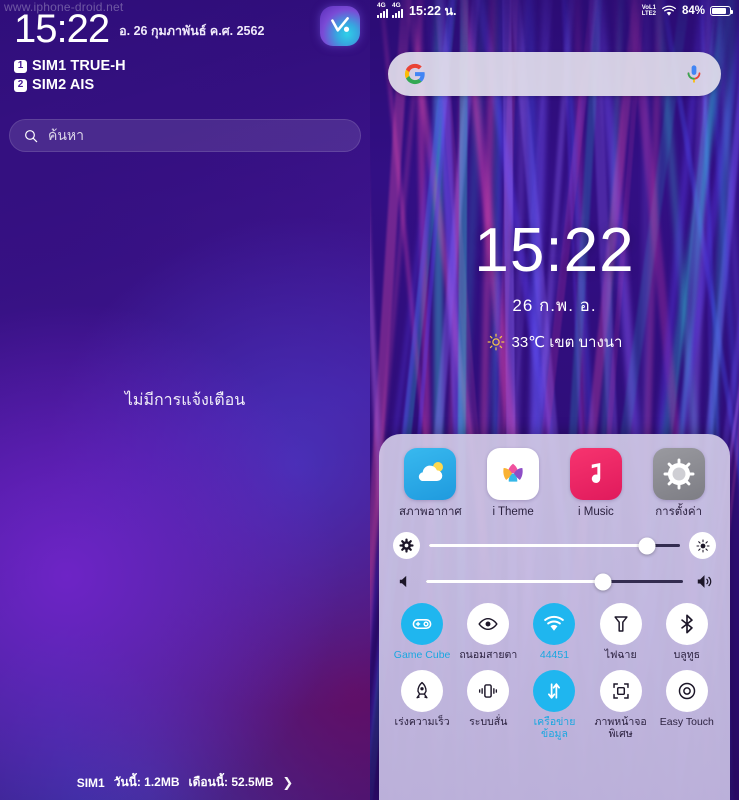 The image size is (739, 800). I want to click on sun-small-icon, so click(702, 546).